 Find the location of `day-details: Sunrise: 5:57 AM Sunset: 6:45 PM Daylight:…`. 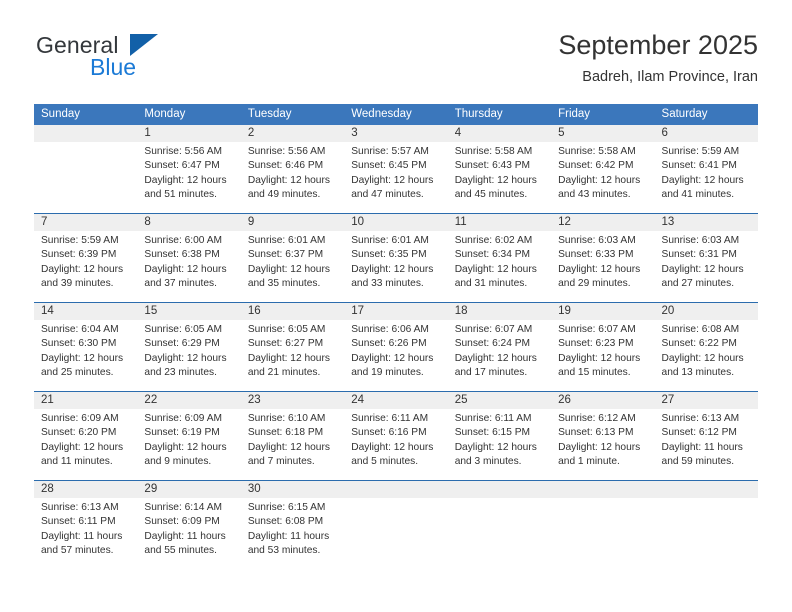

day-details: Sunrise: 5:57 AM Sunset: 6:45 PM Daylight:… is located at coordinates (395, 172).